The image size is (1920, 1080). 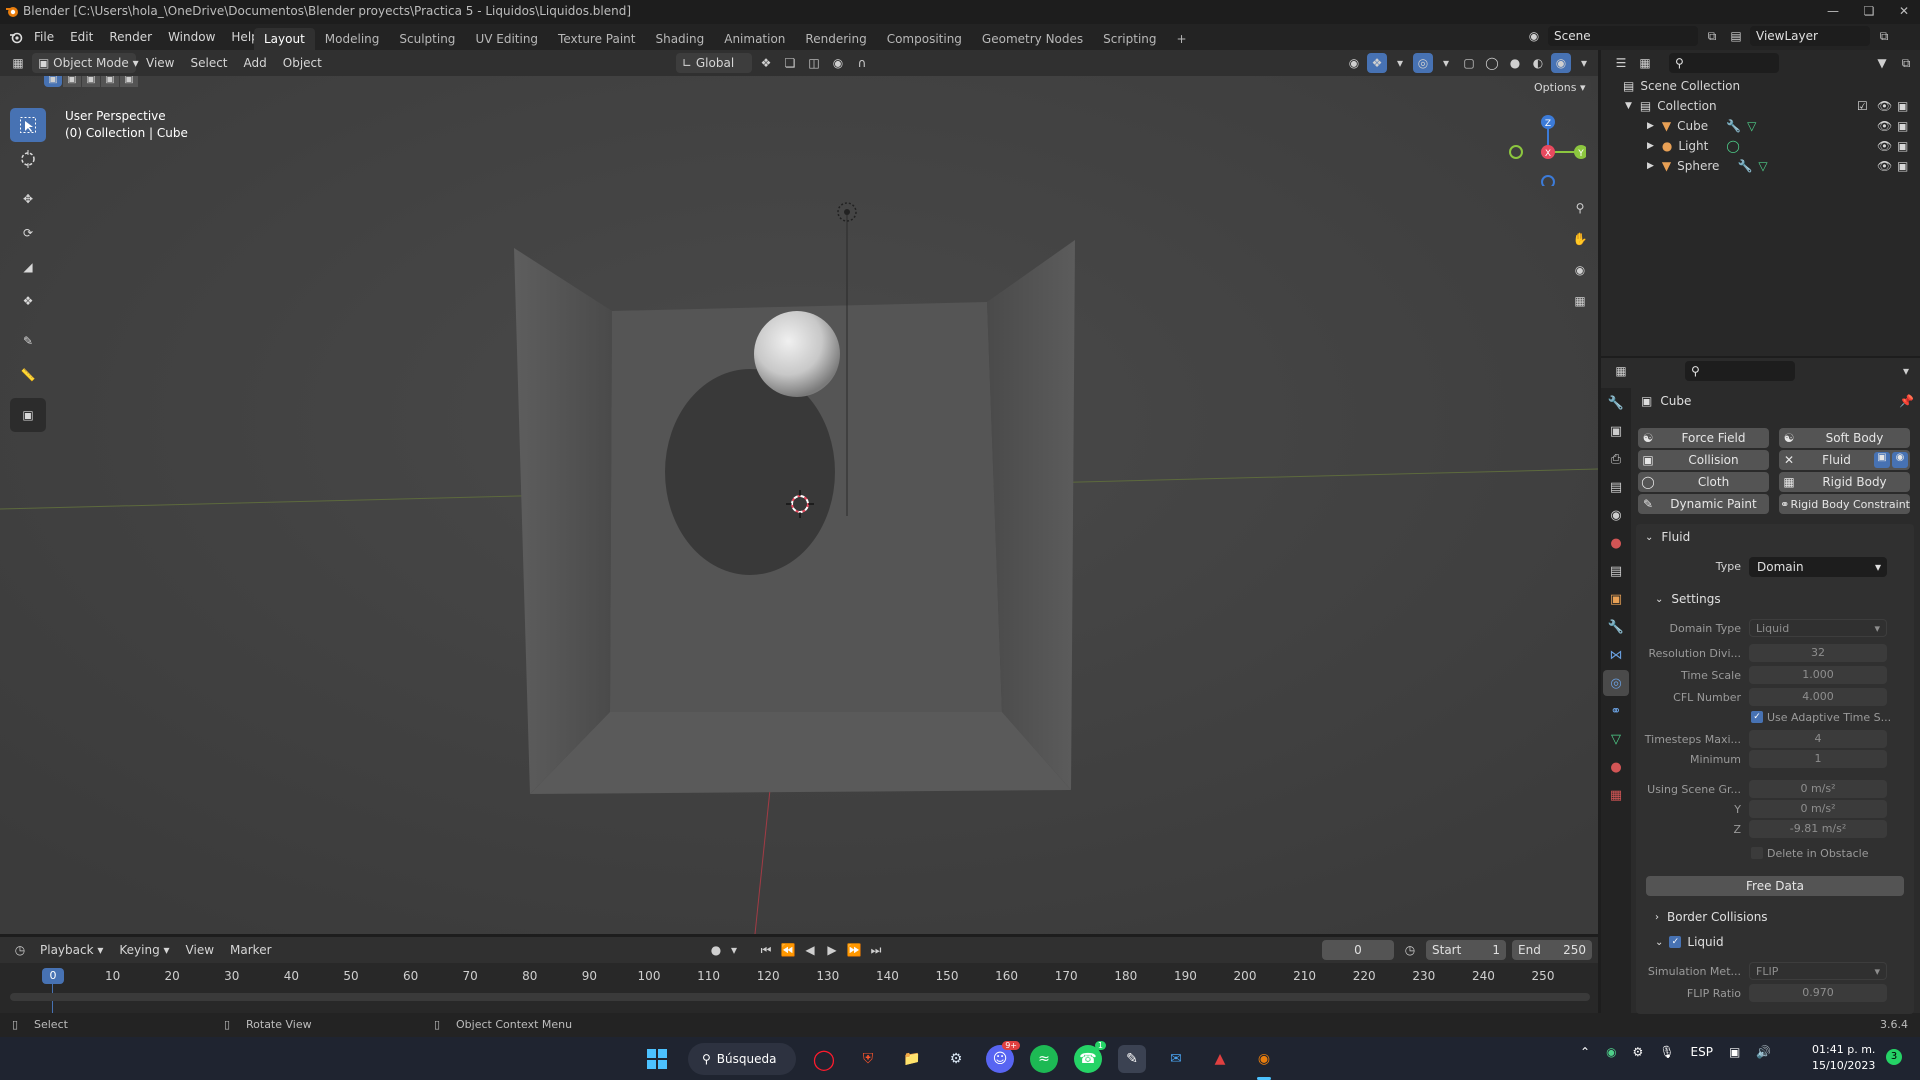 I want to click on proportional-edit-icon: ◉, so click(x=838, y=63).